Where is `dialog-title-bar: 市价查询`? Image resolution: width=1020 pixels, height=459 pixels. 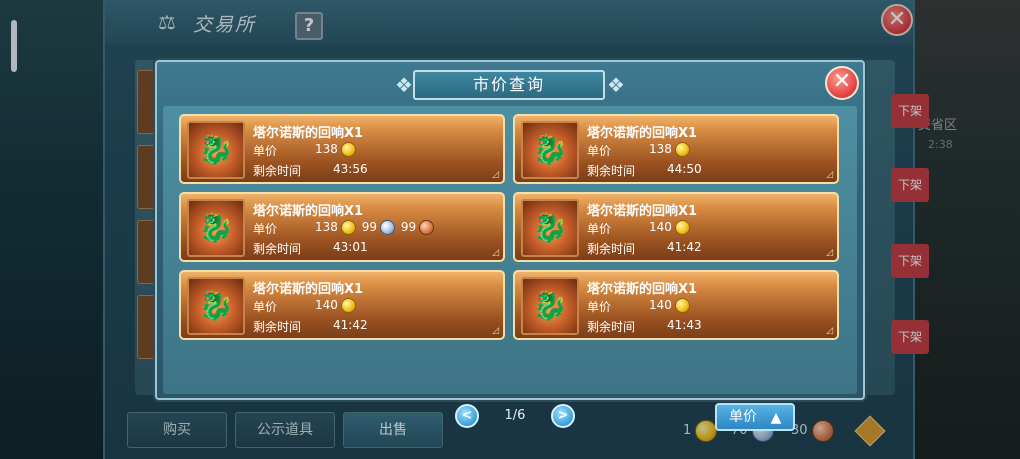
dialog-title-bar: 市价查询 is located at coordinates (509, 85).